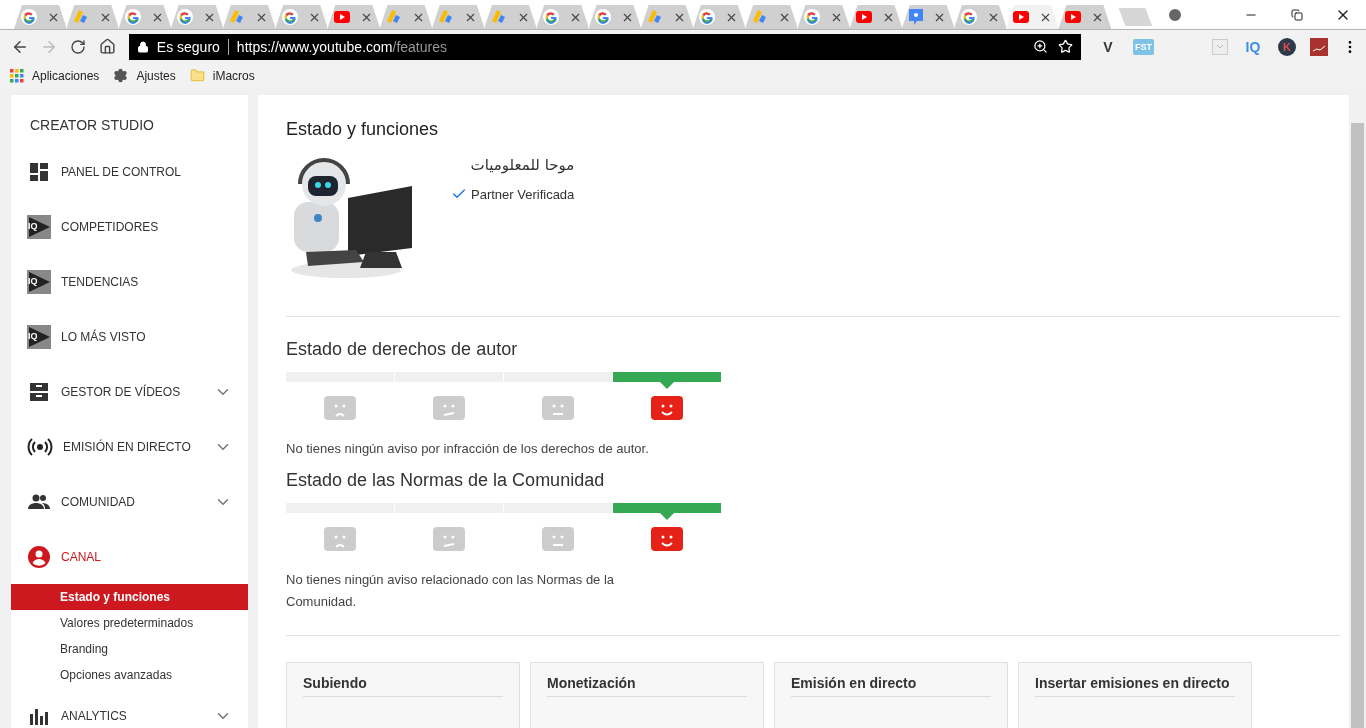  What do you see at coordinates (451, 591) in the screenshot?
I see `status-message: No tienes ningún aviso relacionado con las Normas de la Comunidad.` at bounding box center [451, 591].